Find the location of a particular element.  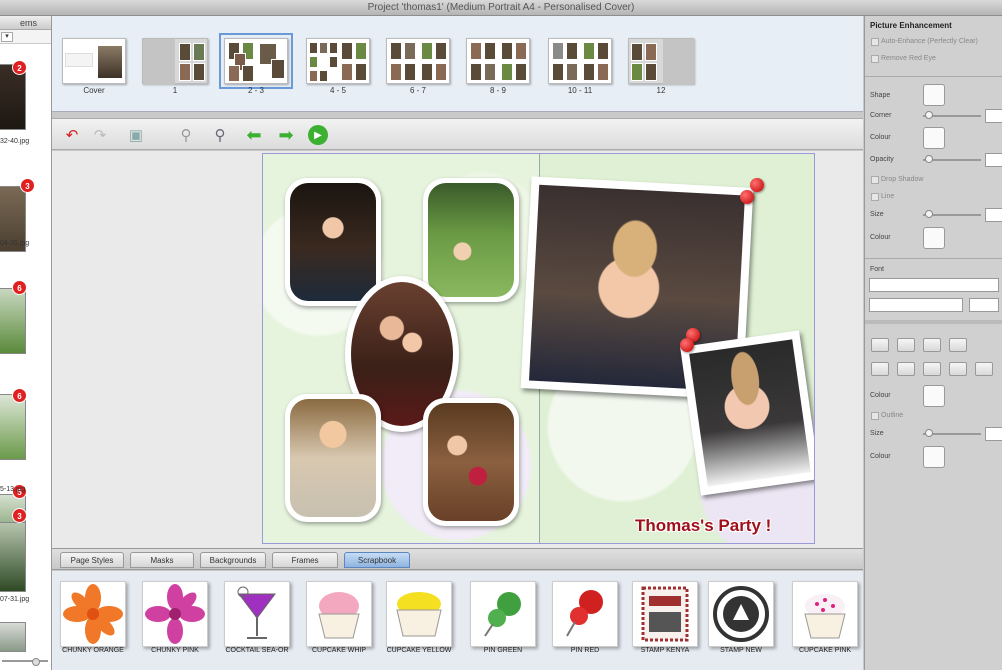

align-justify-button is located at coordinates (958, 345).